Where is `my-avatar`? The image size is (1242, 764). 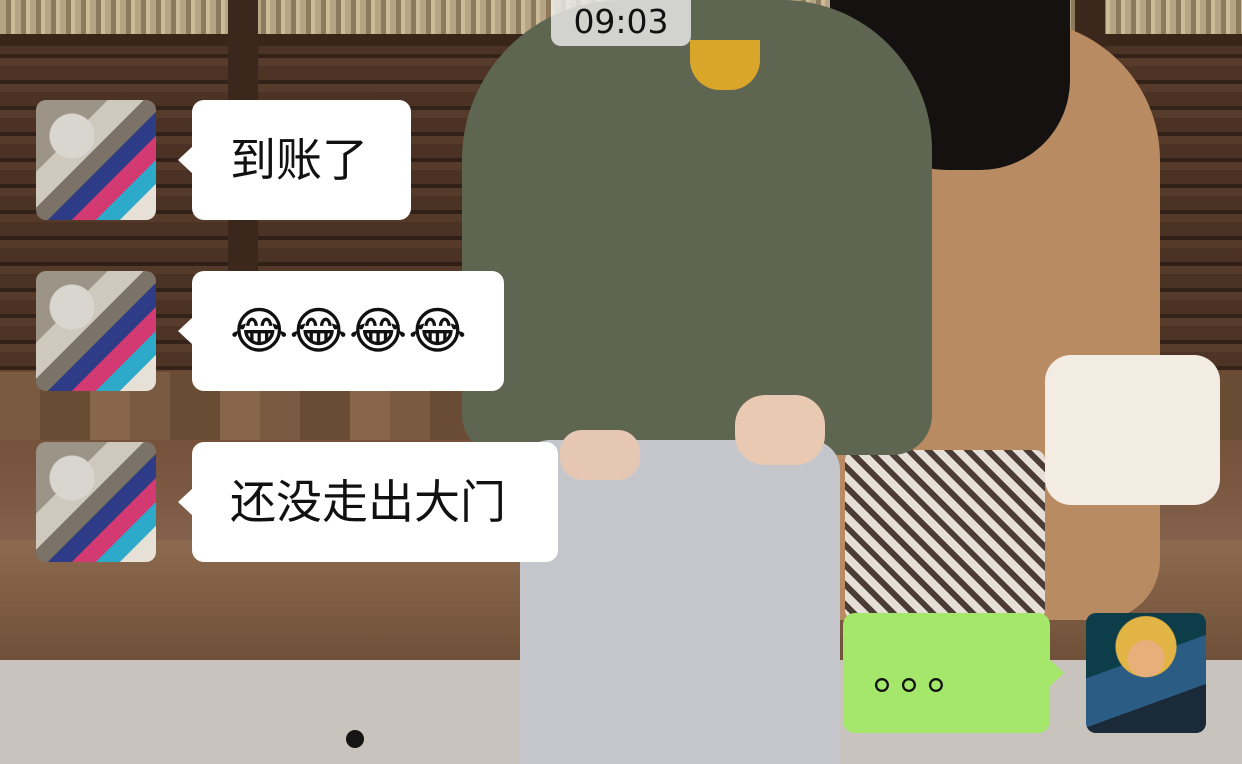 my-avatar is located at coordinates (1146, 673).